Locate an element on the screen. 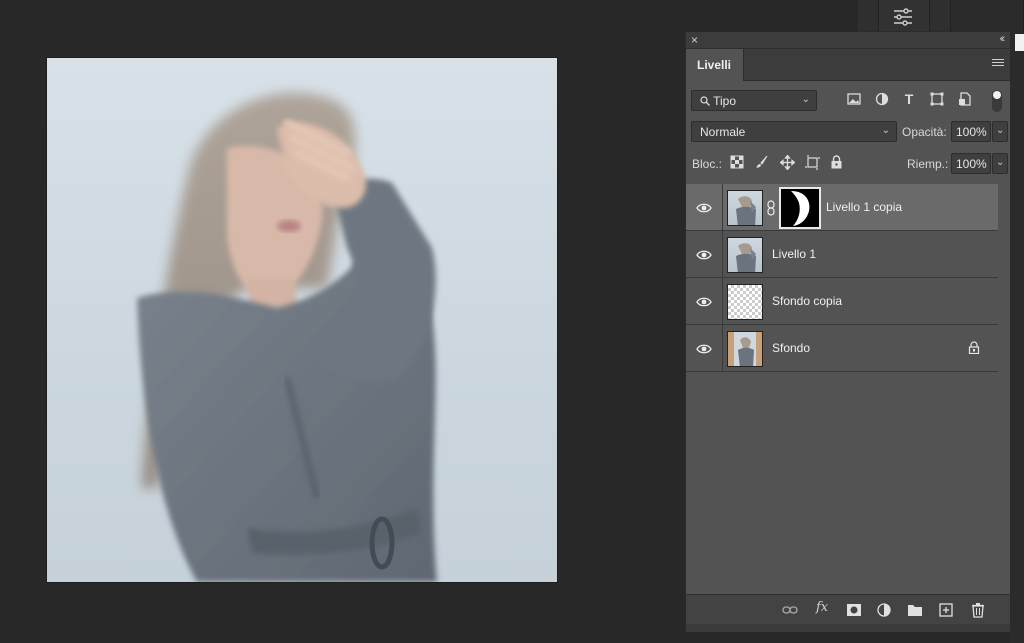 The width and height of the screenshot is (1024, 643). opacity-dropdown-icon: ⌄ is located at coordinates (1000, 131).